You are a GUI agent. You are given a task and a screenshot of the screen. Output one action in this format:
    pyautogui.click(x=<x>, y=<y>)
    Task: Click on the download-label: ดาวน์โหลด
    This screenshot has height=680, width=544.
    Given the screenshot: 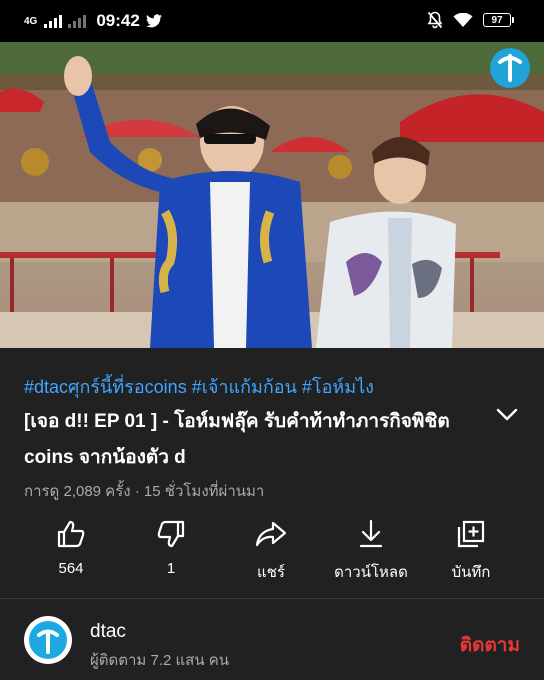 What is the action you would take?
    pyautogui.click(x=371, y=572)
    